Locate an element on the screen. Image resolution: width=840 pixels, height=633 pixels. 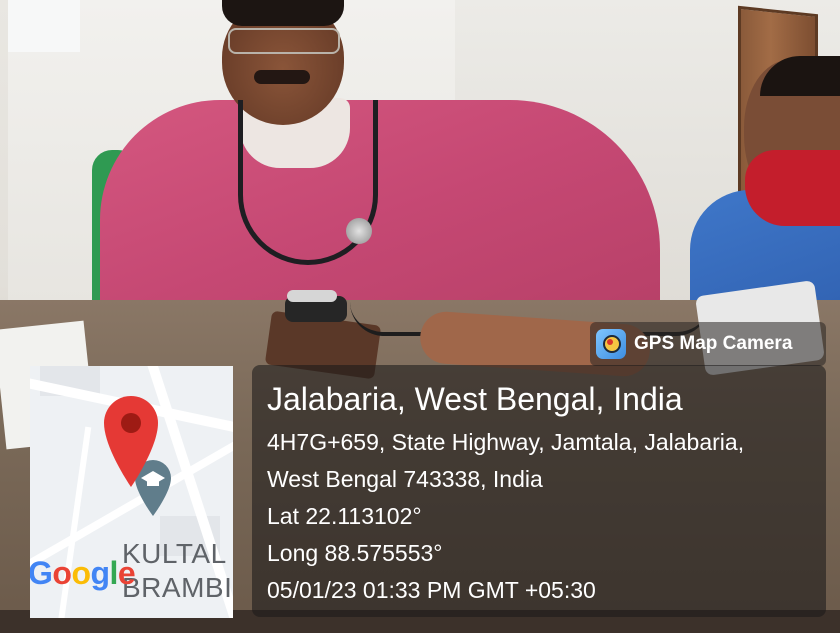
doctor-hair is located at coordinates (283, 13).